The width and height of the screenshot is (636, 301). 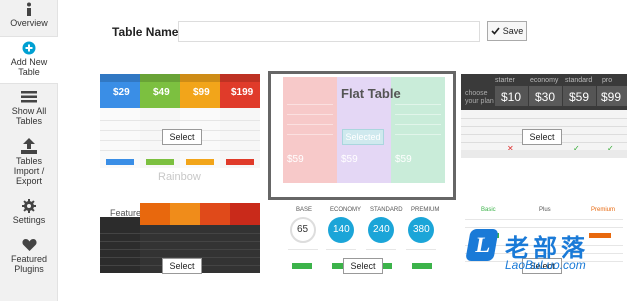 What do you see at coordinates (29, 116) in the screenshot?
I see `sidebar-item-label: Show All Tables` at bounding box center [29, 116].